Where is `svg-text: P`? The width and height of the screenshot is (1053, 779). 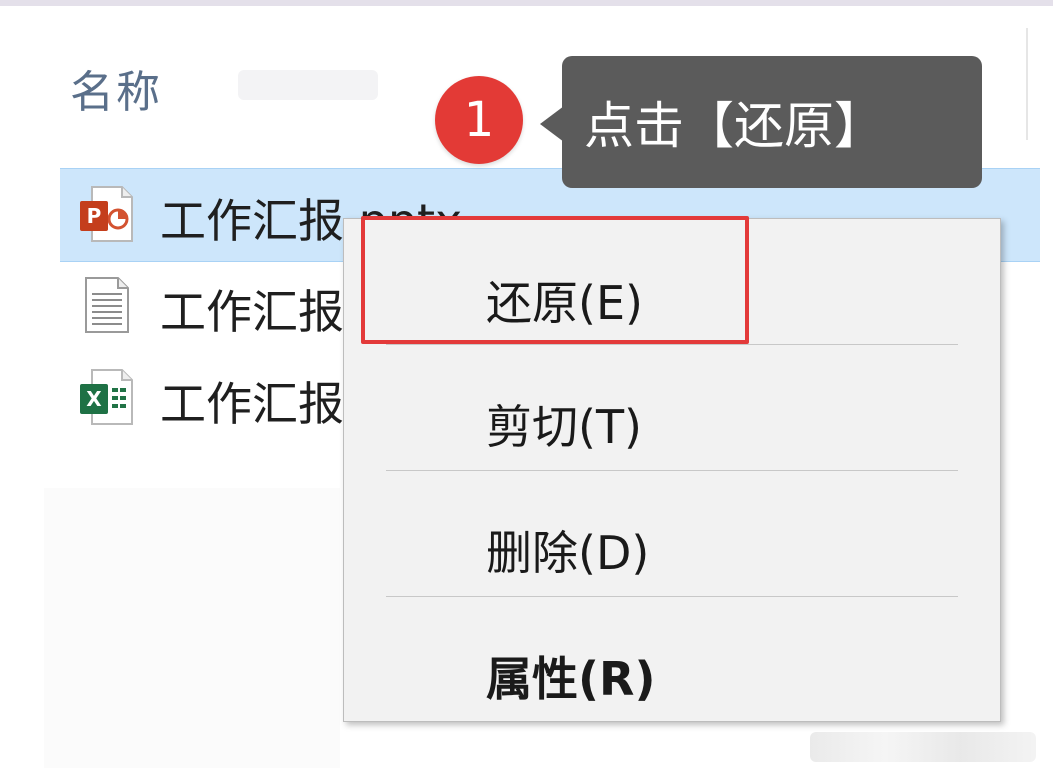
svg-text: P is located at coordinates (94, 216).